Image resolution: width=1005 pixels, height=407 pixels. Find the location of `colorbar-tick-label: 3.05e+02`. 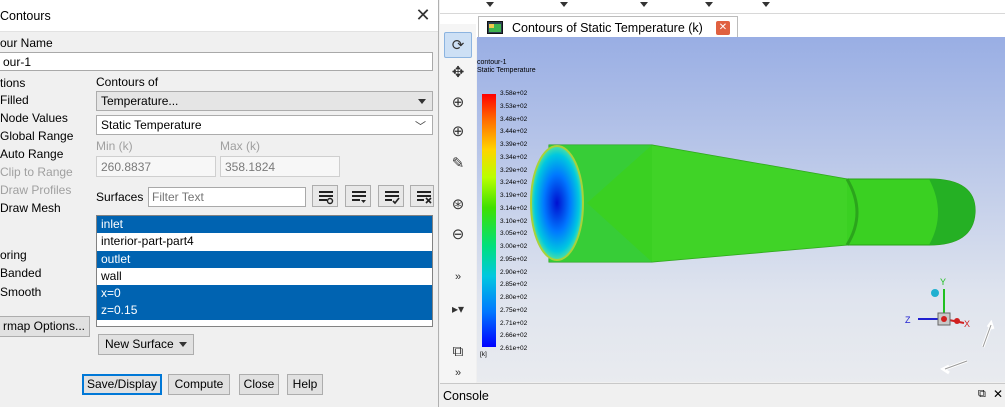

colorbar-tick-label: 3.05e+02 is located at coordinates (514, 234).